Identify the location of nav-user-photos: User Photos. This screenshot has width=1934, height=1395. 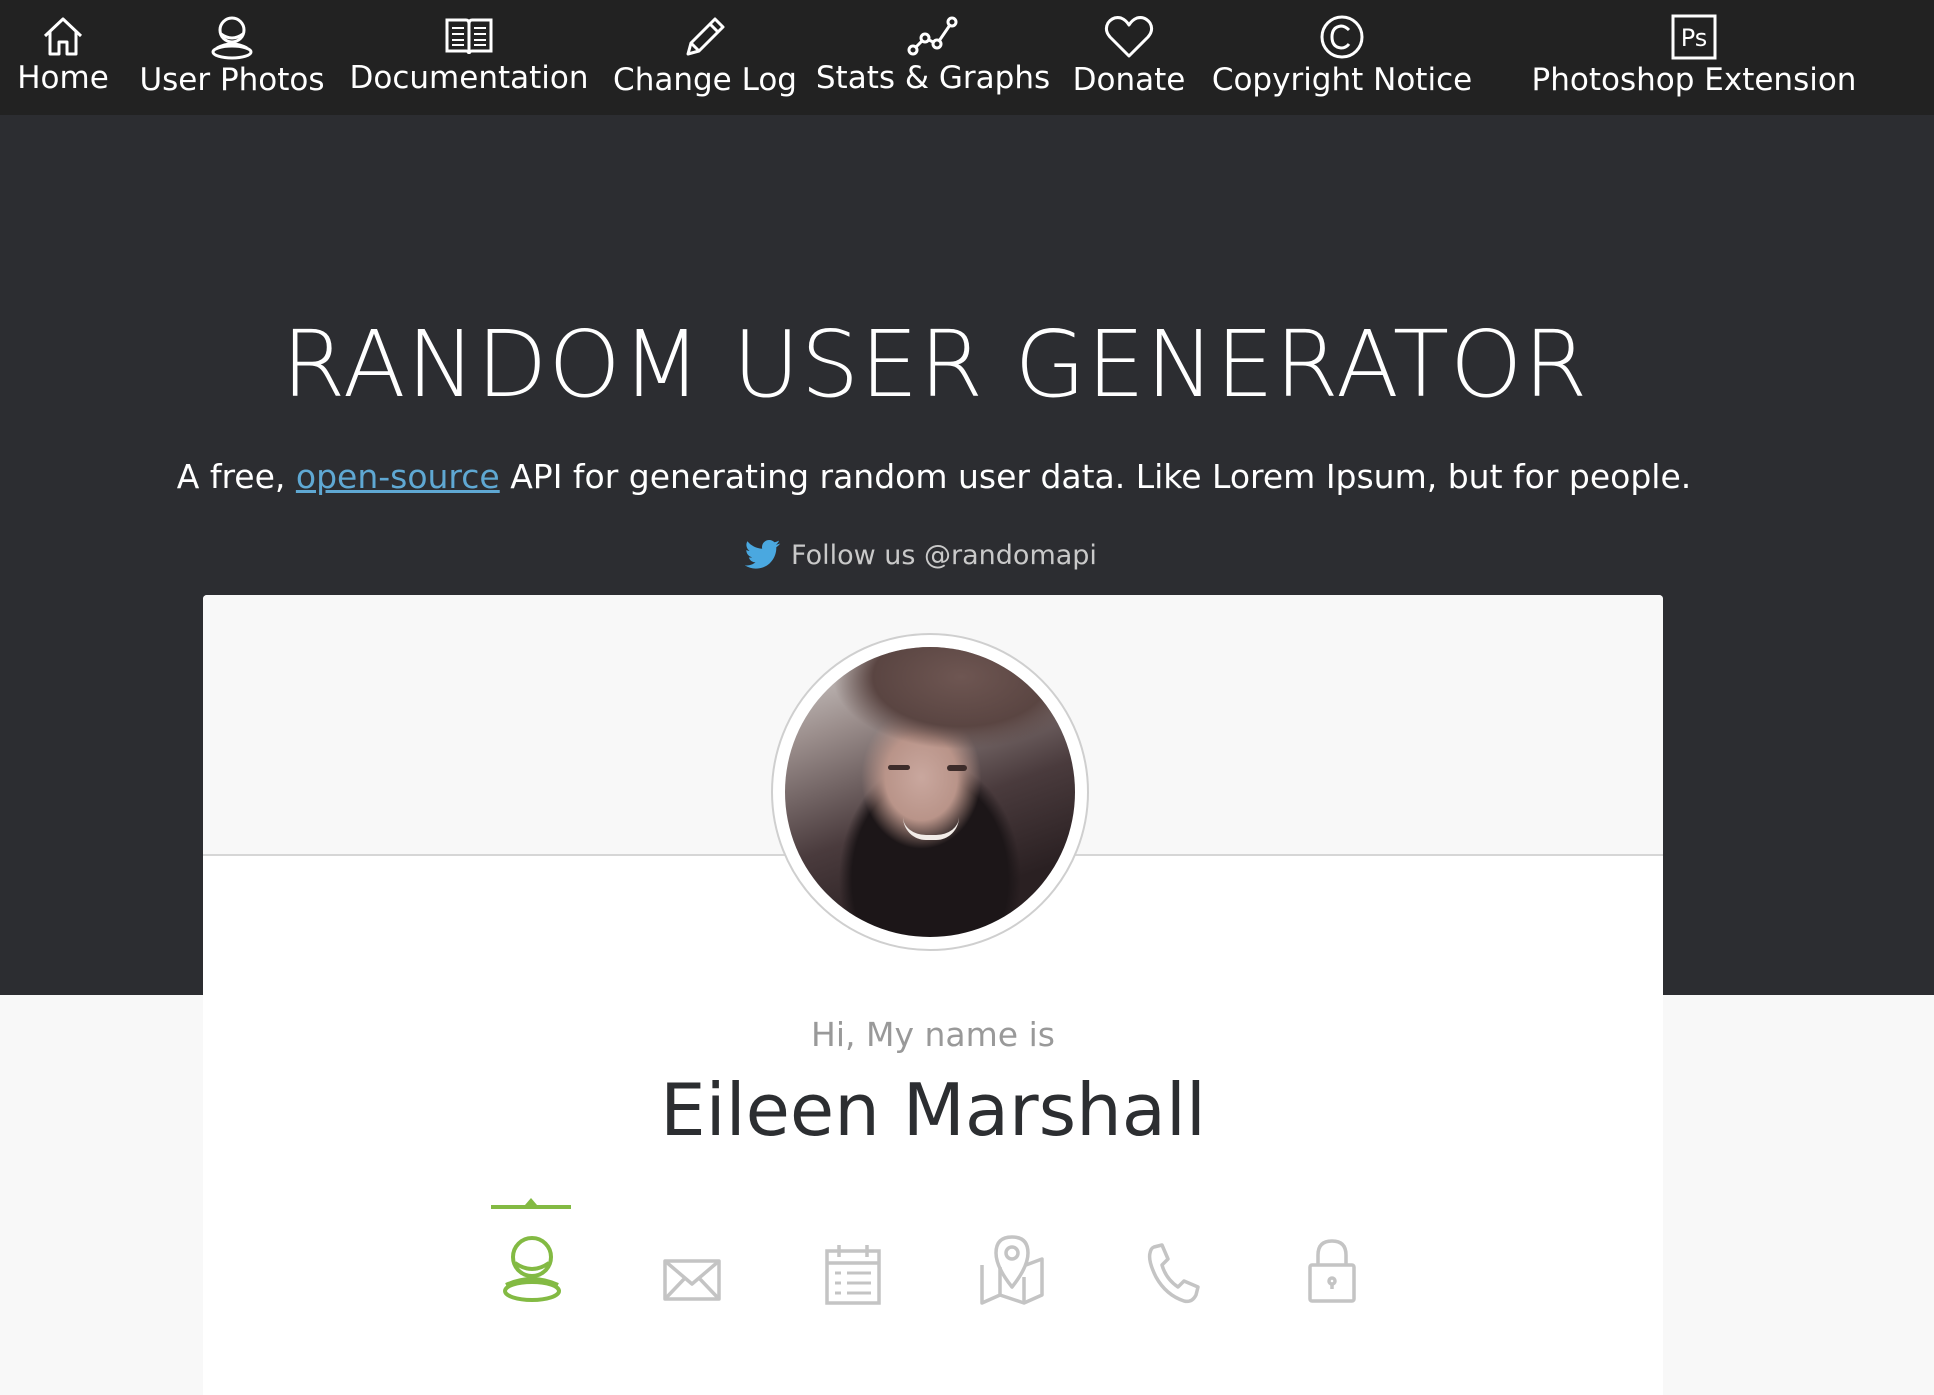
(232, 57).